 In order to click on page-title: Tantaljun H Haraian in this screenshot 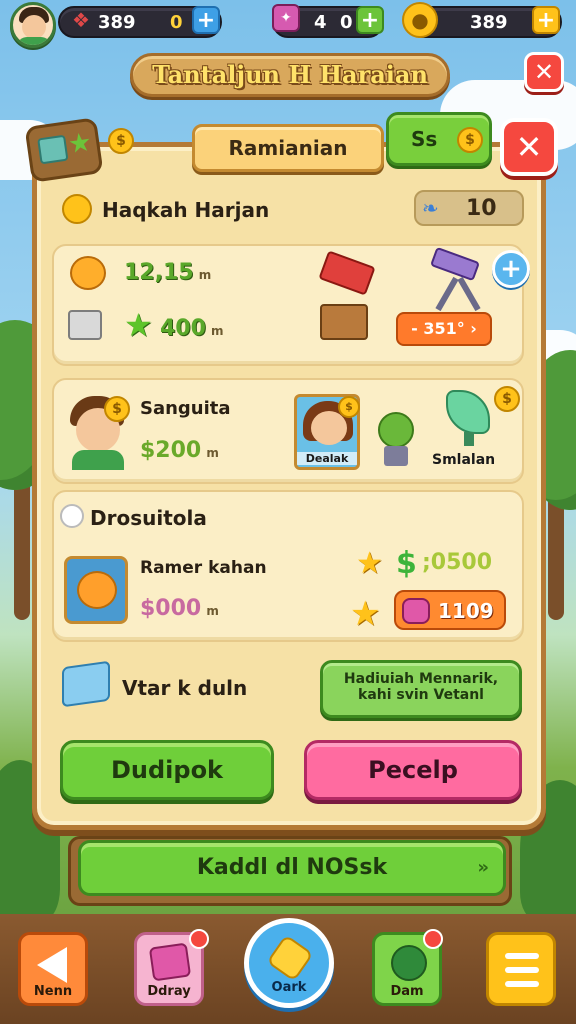, I will do `click(290, 74)`.